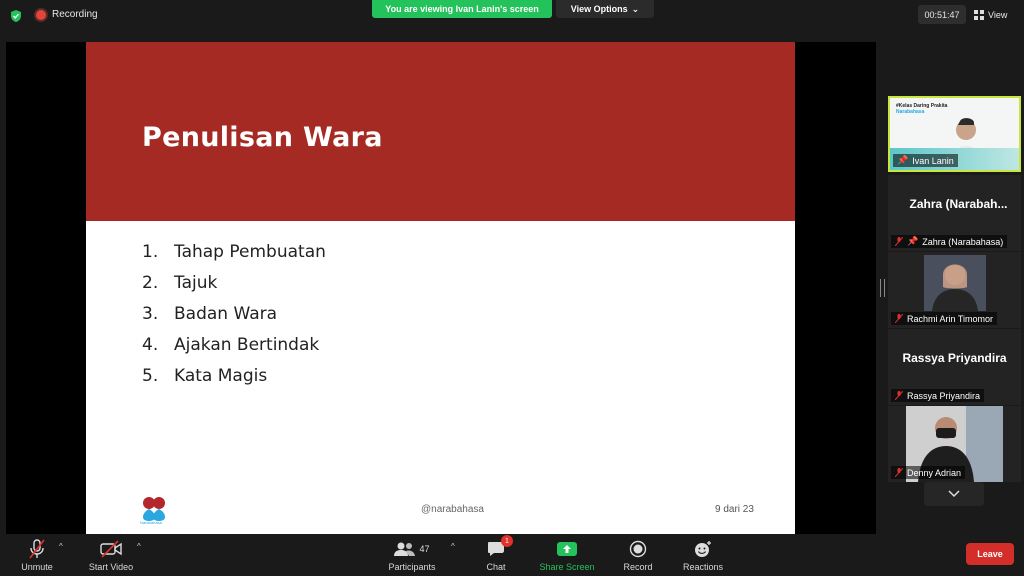  What do you see at coordinates (61, 546) in the screenshot?
I see `audio-options-caret-icon: ^` at bounding box center [61, 546].